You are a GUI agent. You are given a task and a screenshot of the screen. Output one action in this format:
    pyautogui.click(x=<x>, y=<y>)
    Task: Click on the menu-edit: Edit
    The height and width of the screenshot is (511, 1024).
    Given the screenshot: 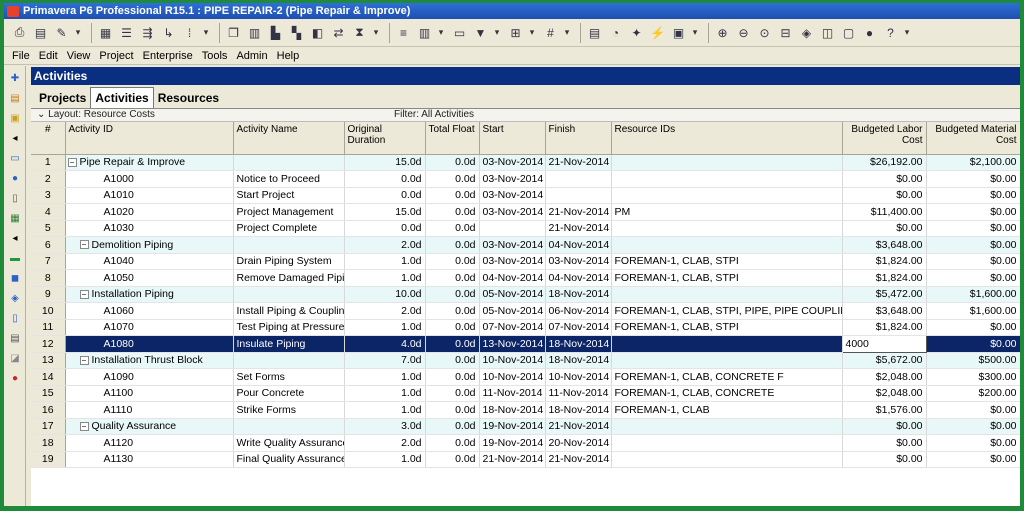 What is the action you would take?
    pyautogui.click(x=48, y=56)
    